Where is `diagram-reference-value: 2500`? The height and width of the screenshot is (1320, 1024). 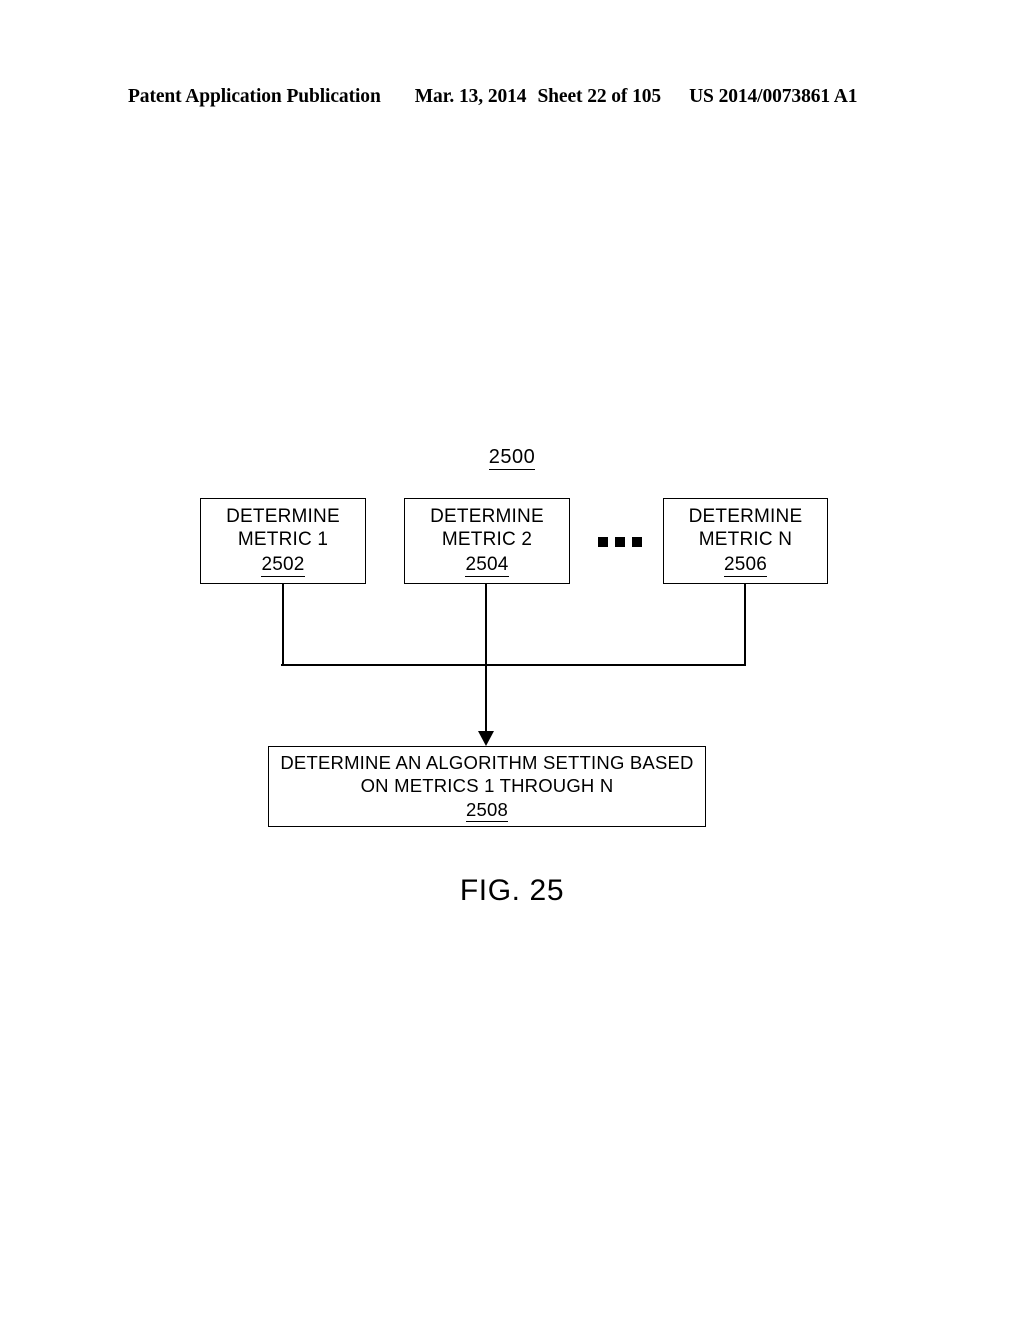 diagram-reference-value: 2500 is located at coordinates (512, 458).